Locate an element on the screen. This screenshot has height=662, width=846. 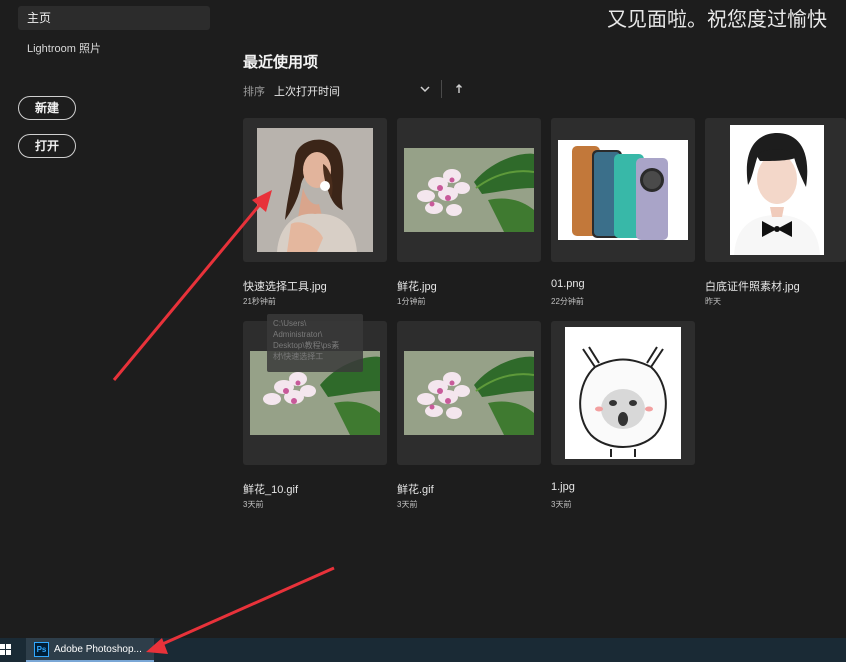
tooltip-line: 材\快速选择工 is located at coordinates (298, 356).